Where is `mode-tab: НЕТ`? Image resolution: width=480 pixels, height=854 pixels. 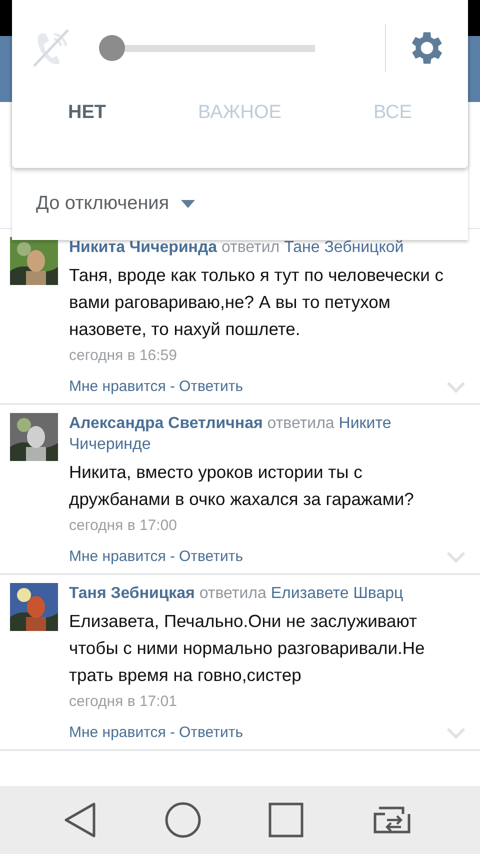
mode-tab: НЕТ is located at coordinates (87, 113).